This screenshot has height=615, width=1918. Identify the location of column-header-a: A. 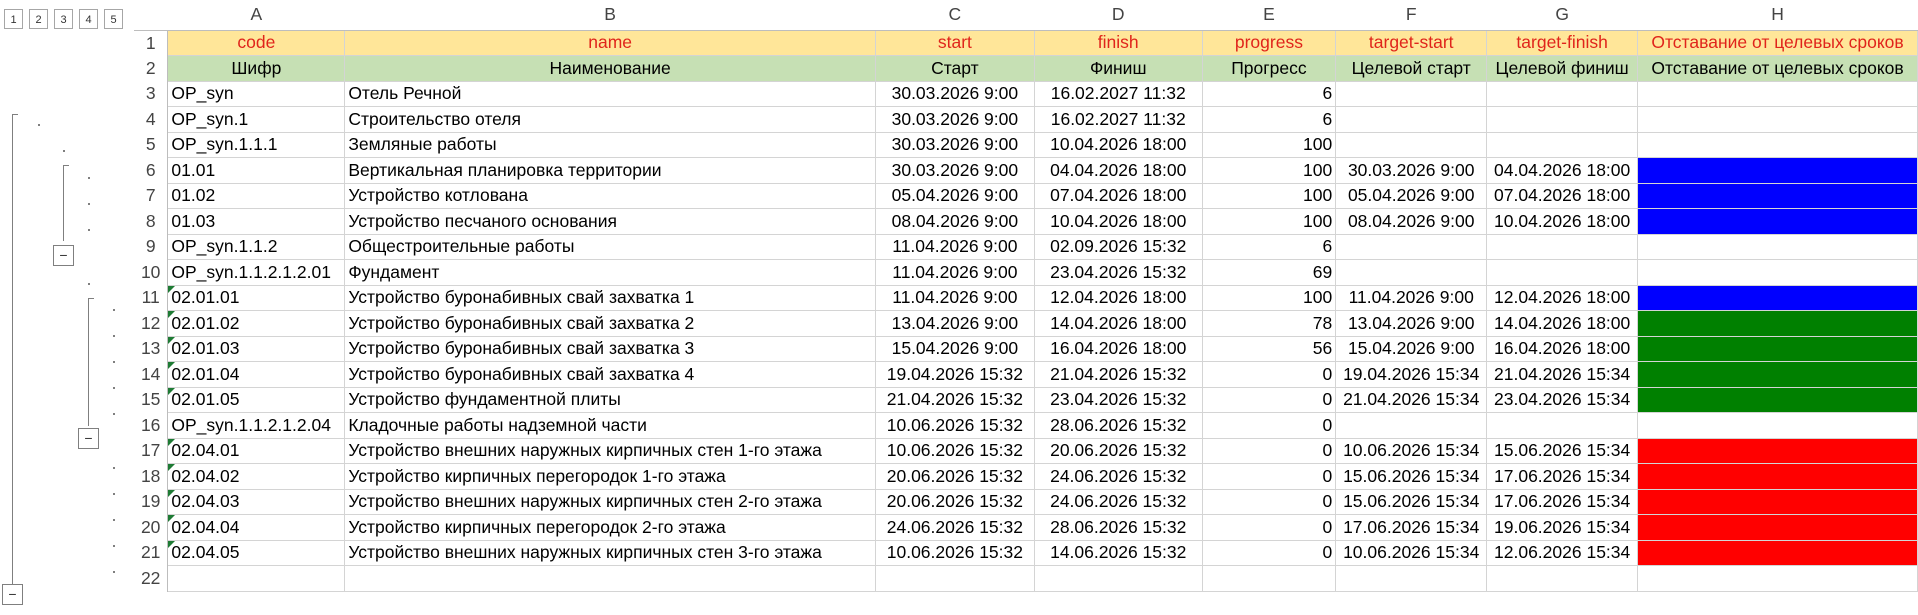
(256, 15).